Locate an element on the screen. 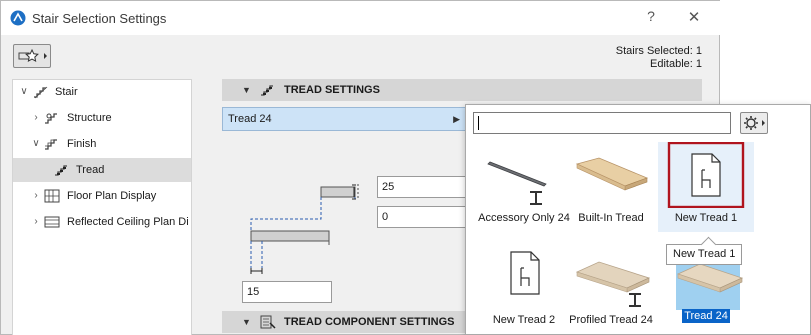 The height and width of the screenshot is (335, 811). editable-count: Editable: 1 is located at coordinates (676, 64).